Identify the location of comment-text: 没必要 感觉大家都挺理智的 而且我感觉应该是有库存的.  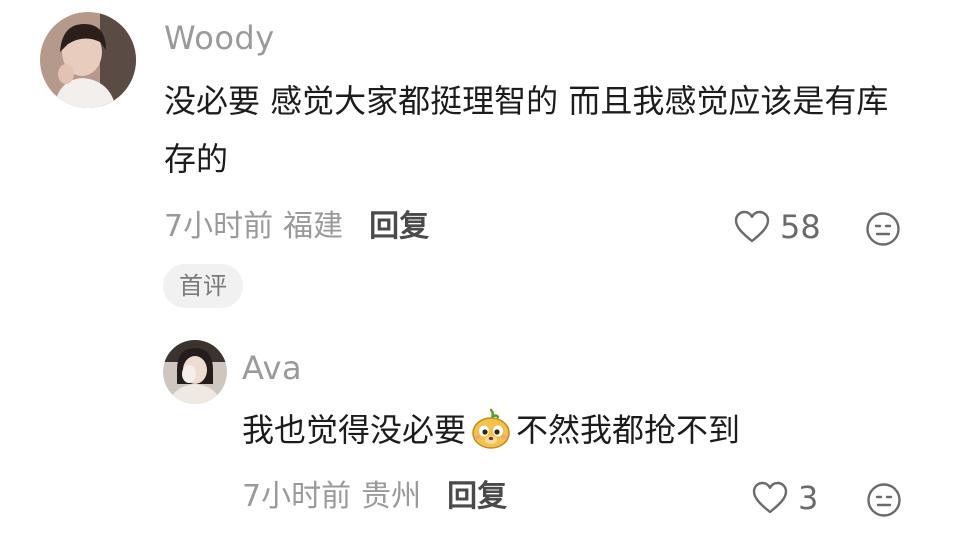
(526, 130).